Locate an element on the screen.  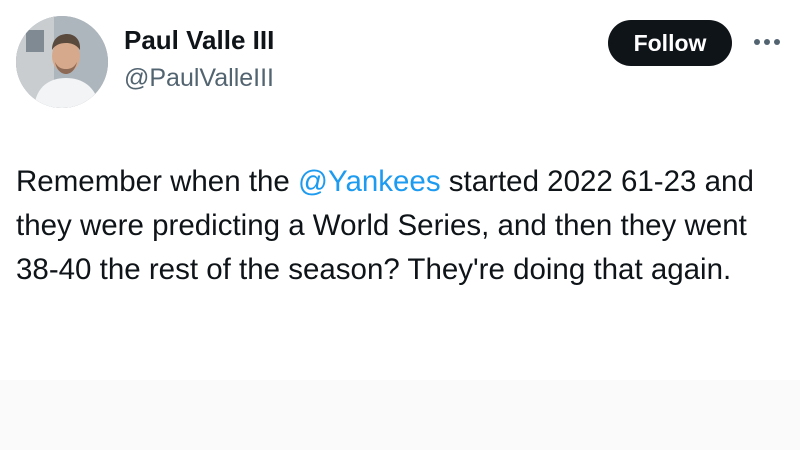
more-horizontal-icon is located at coordinates (767, 42).